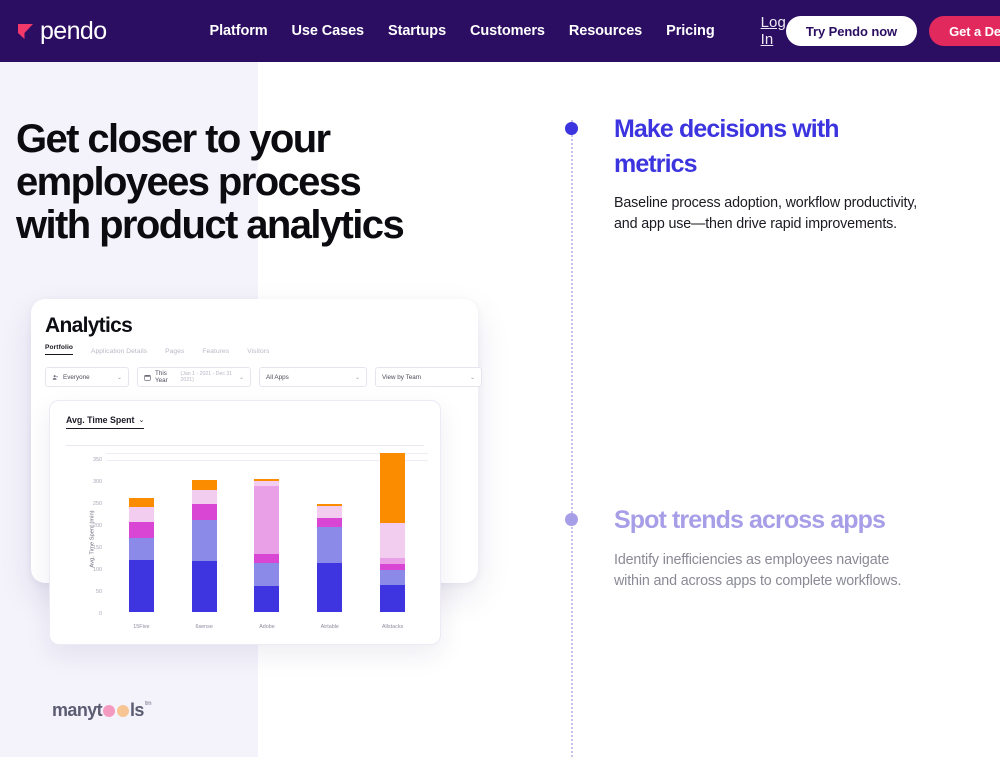  What do you see at coordinates (97, 569) in the screenshot?
I see `chart-y-tick: 100` at bounding box center [97, 569].